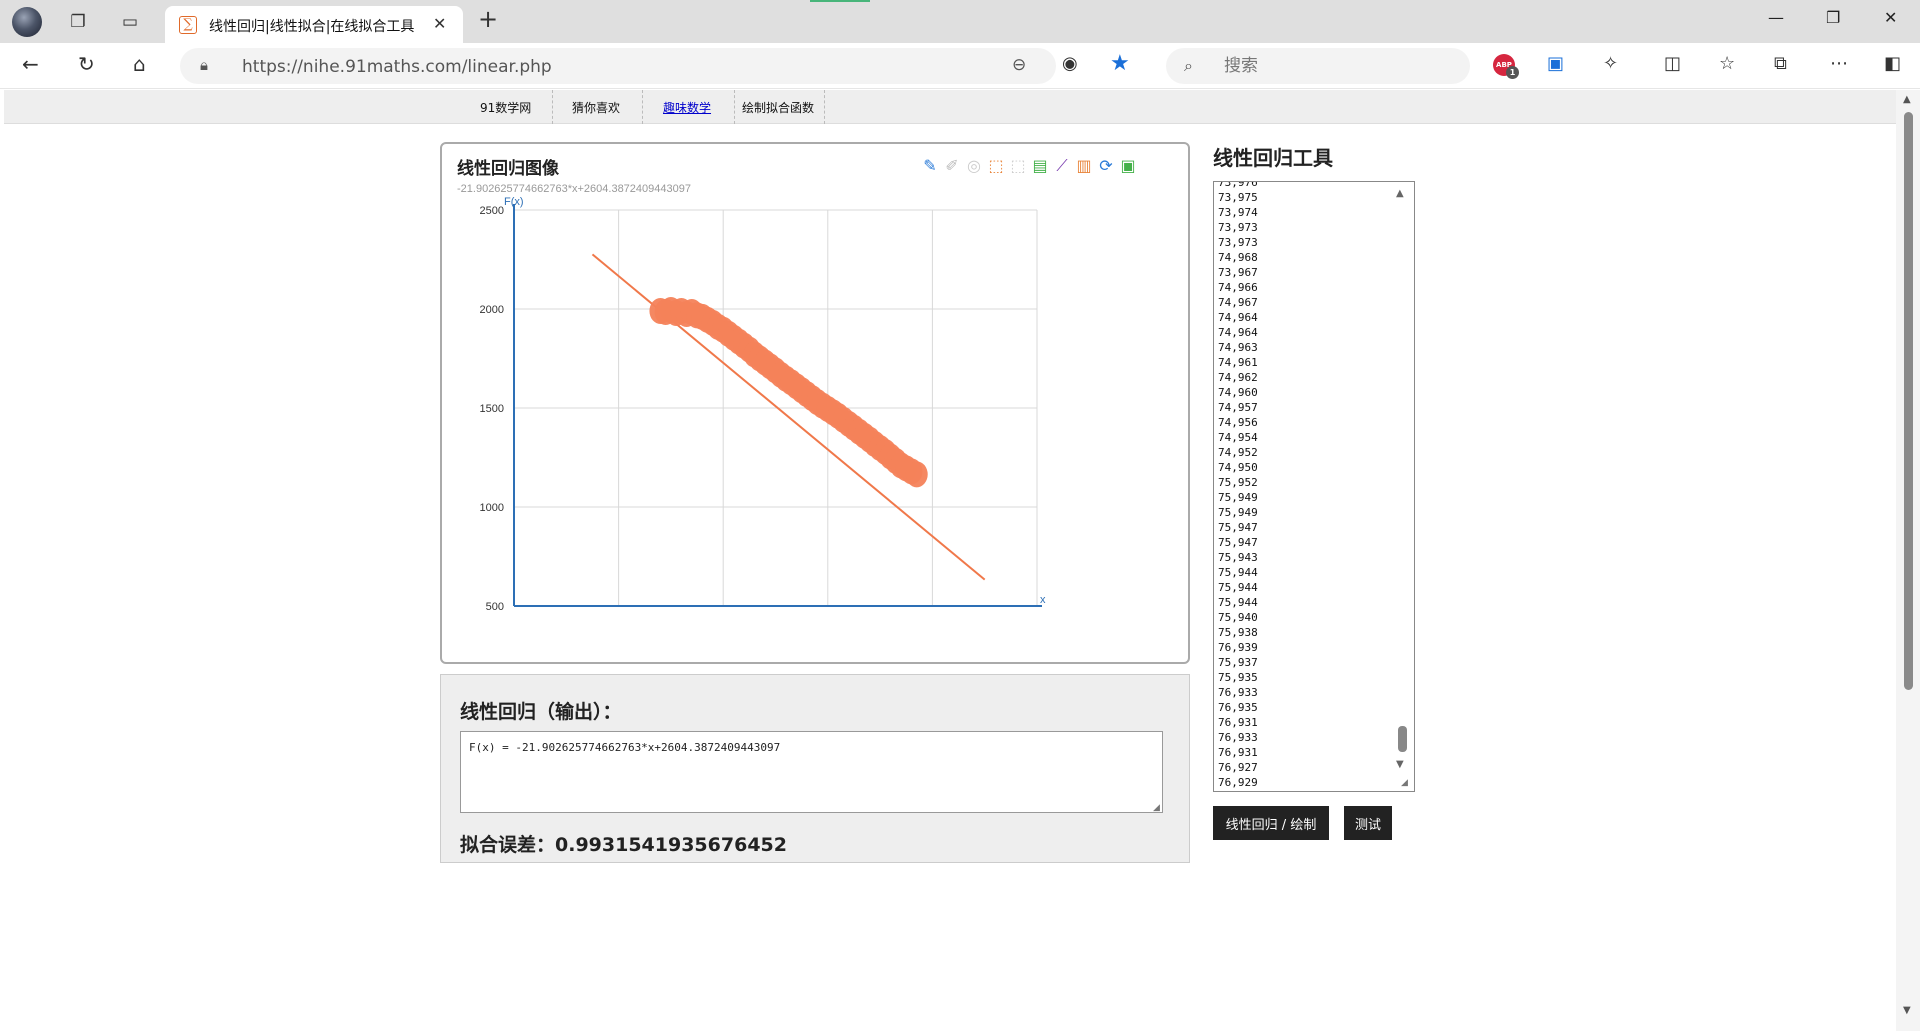 The height and width of the screenshot is (1031, 1920). I want to click on translate-extension-icon: ▣, so click(1555, 63).